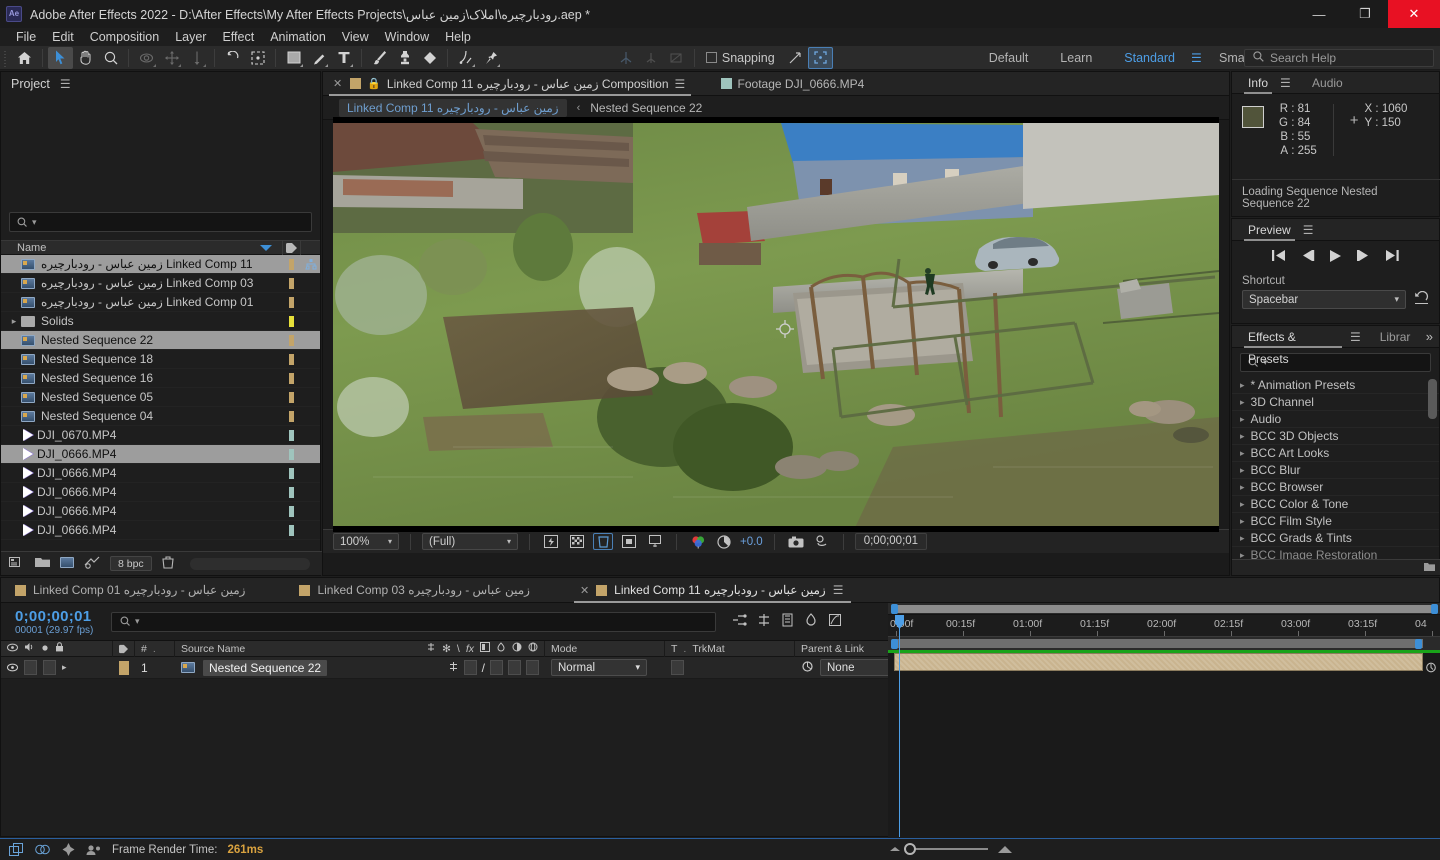  What do you see at coordinates (1009, 58) in the screenshot?
I see `workspace-default: Default` at bounding box center [1009, 58].